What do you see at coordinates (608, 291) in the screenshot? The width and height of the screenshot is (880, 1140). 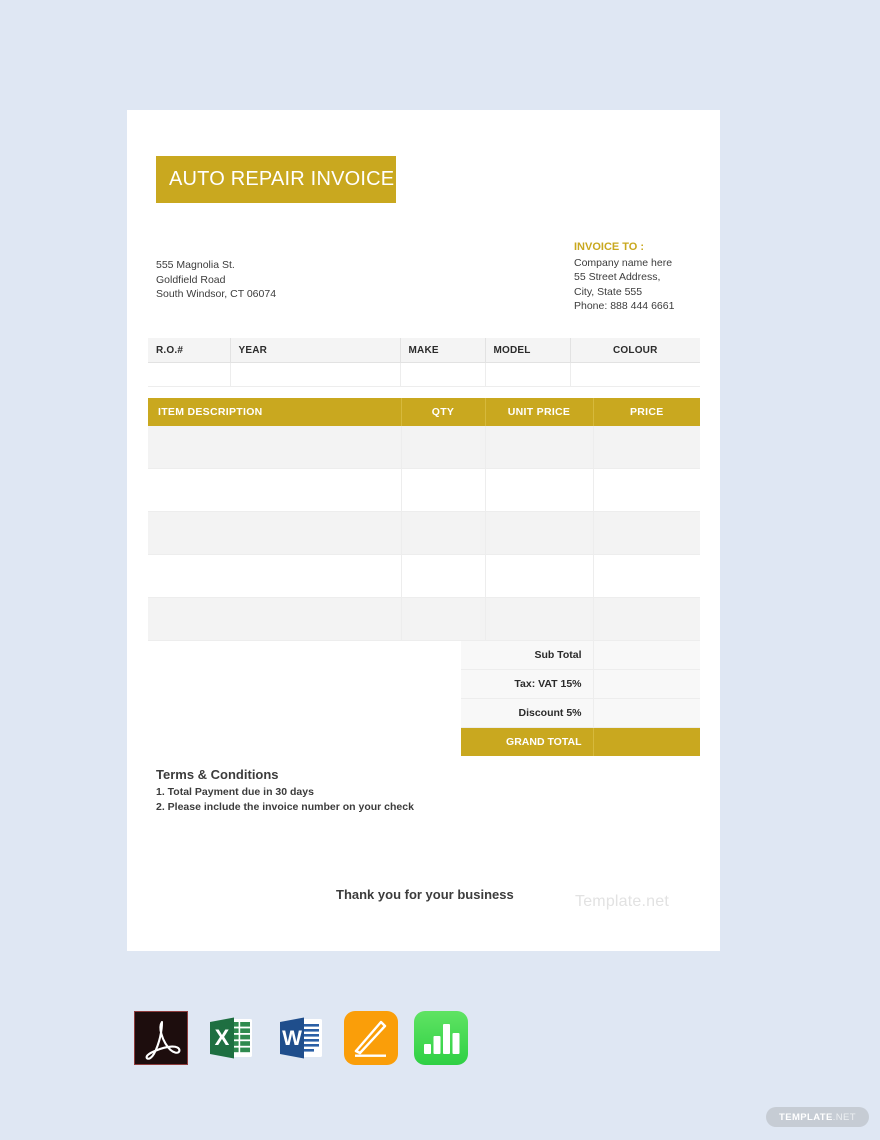 I see `recipient-address-line-2: City, State 555` at bounding box center [608, 291].